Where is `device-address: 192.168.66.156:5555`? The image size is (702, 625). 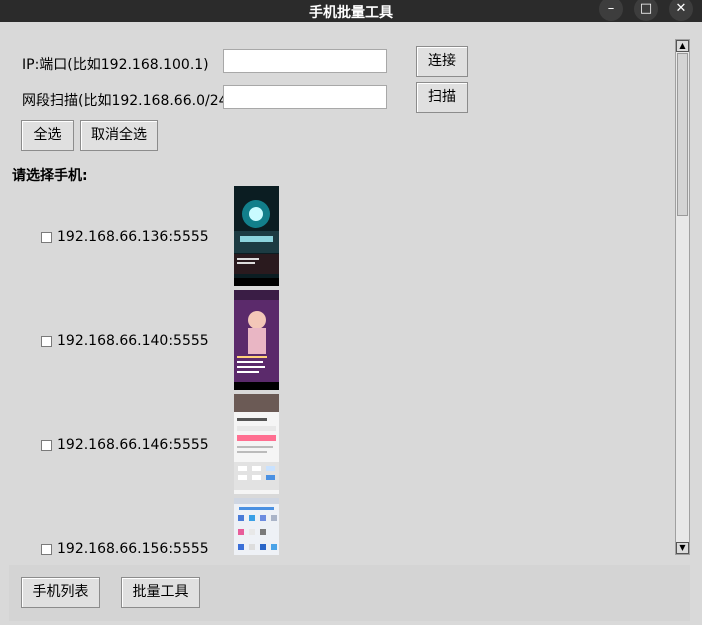 device-address: 192.168.66.156:5555 is located at coordinates (133, 549).